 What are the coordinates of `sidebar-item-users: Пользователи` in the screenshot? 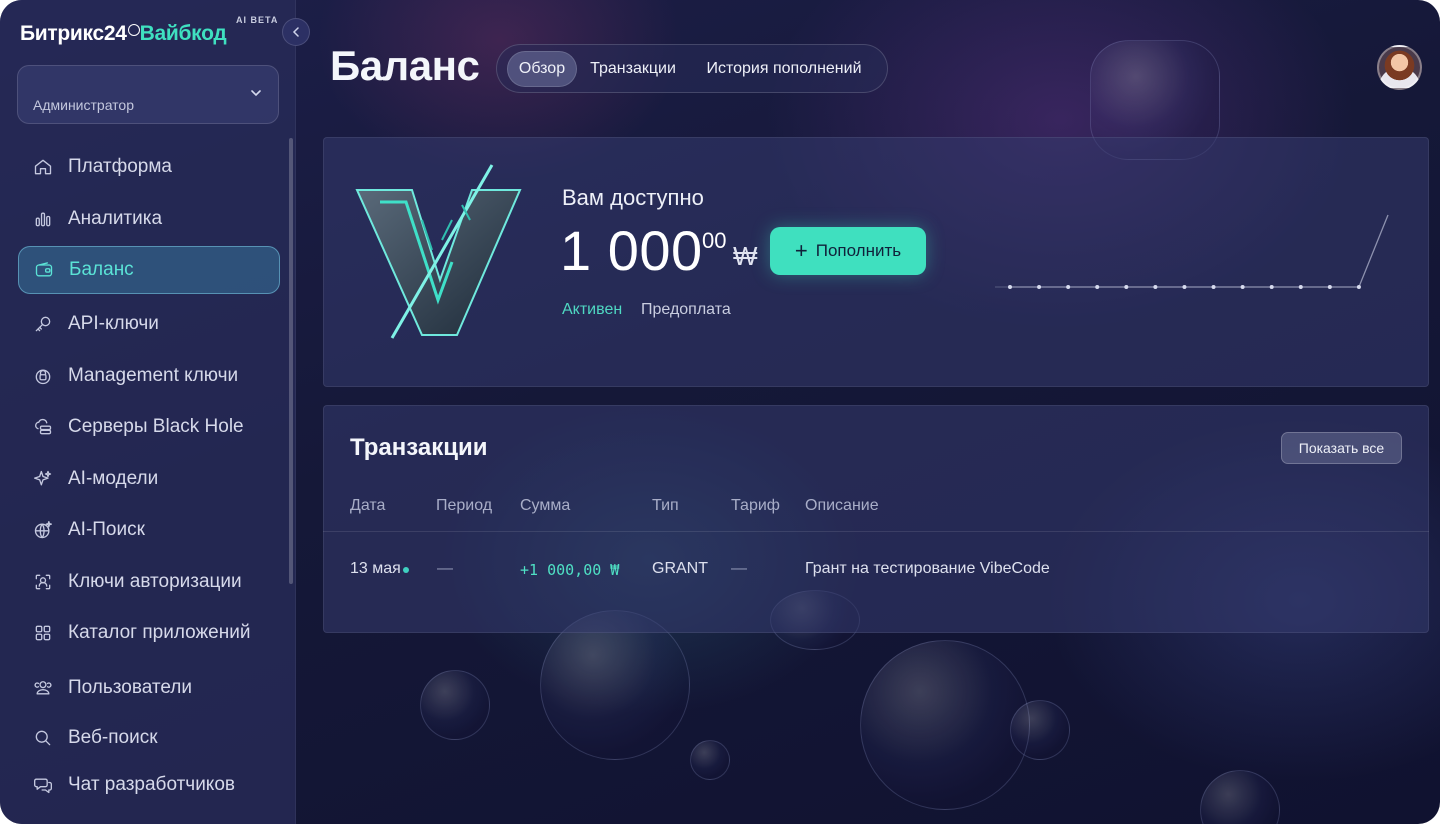 It's located at (149, 688).